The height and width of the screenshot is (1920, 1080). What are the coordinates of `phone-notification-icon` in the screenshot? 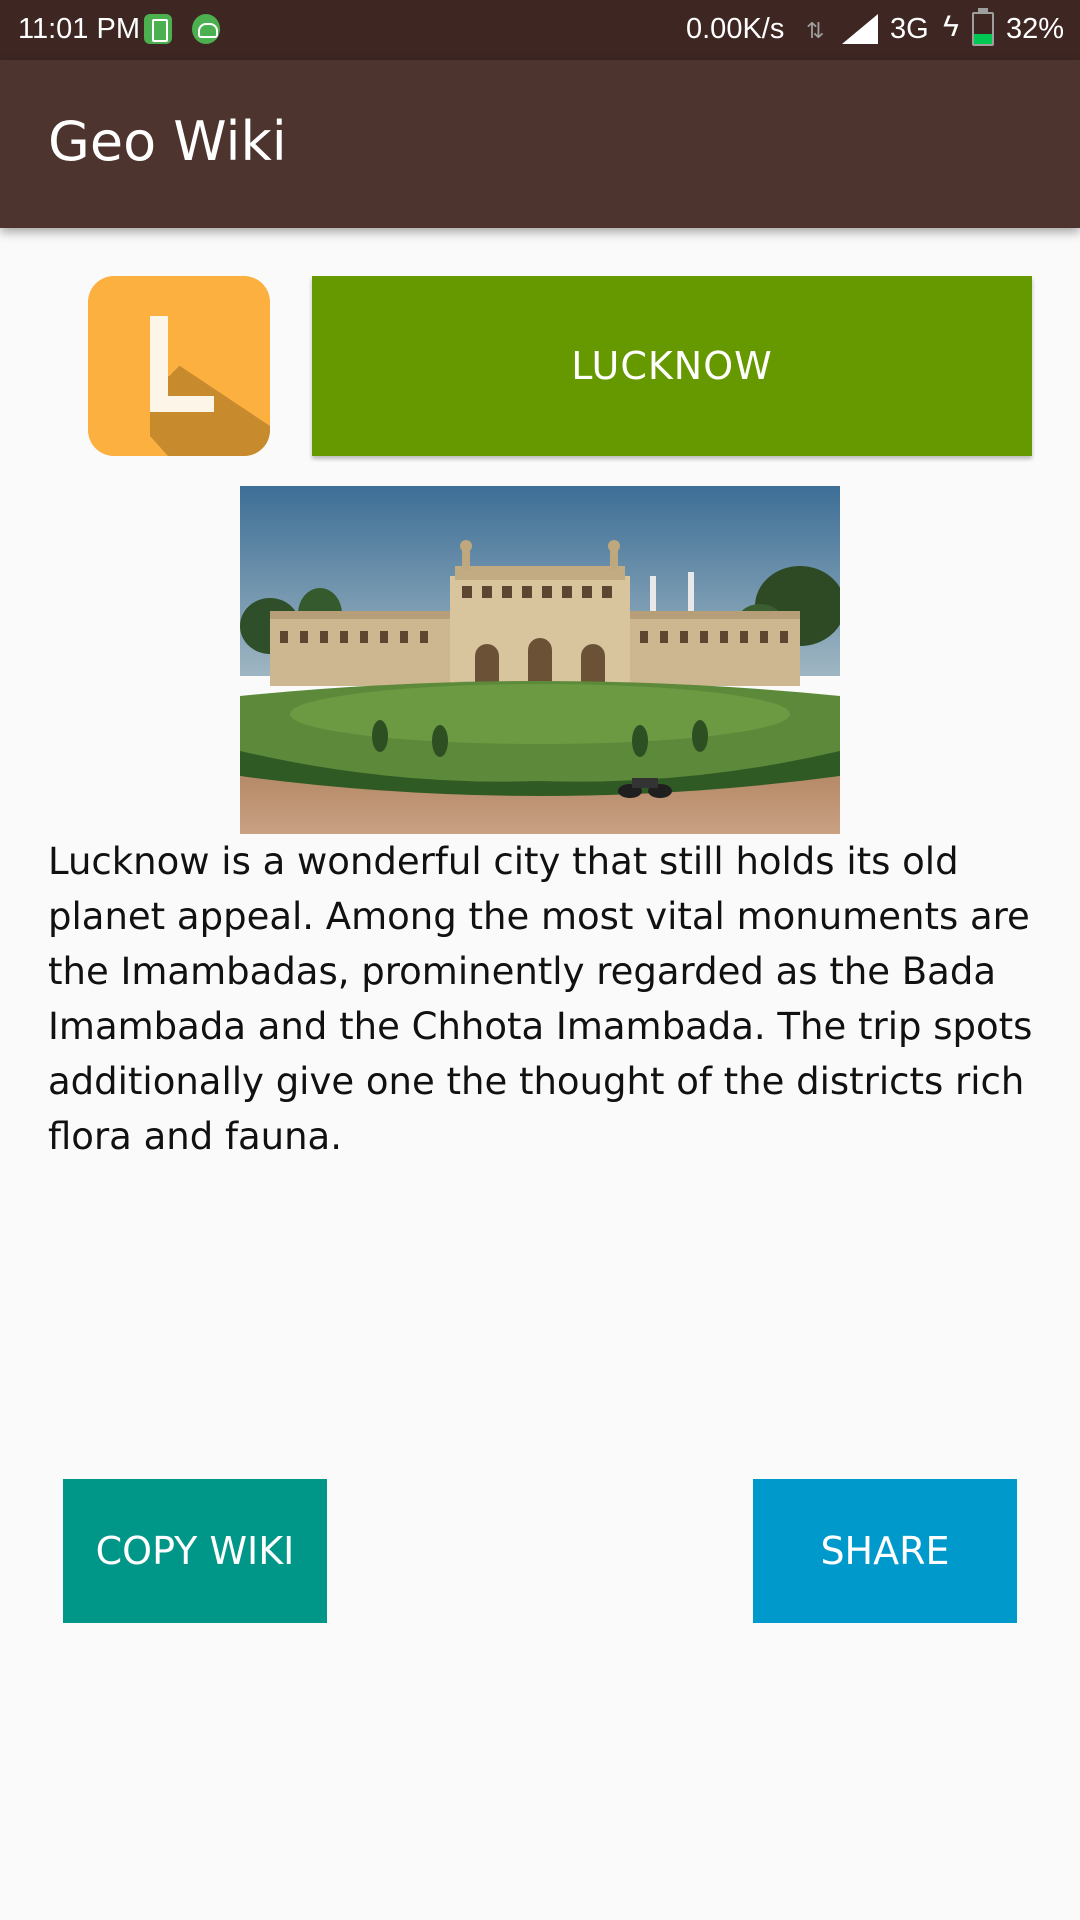 It's located at (158, 29).